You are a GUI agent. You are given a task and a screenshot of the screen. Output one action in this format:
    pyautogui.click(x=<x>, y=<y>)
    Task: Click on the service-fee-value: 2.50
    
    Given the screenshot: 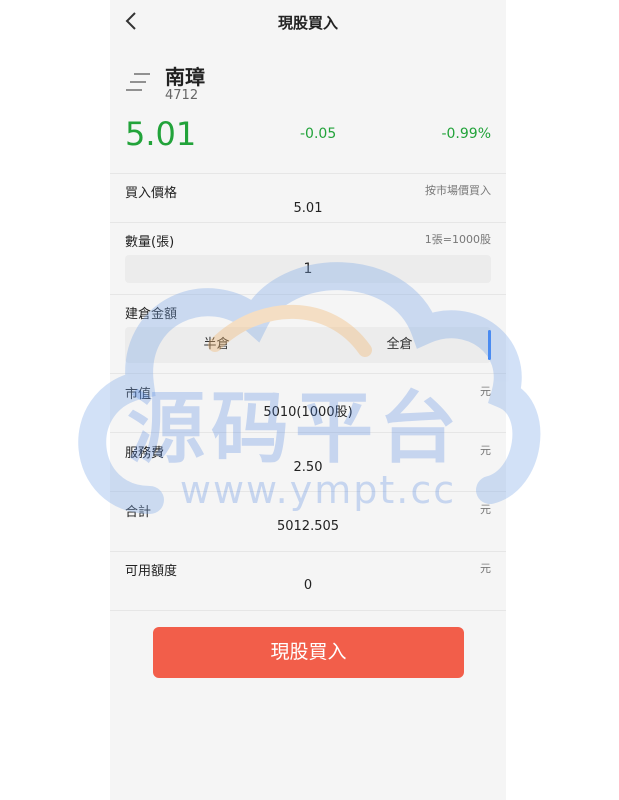 What is the action you would take?
    pyautogui.click(x=308, y=467)
    